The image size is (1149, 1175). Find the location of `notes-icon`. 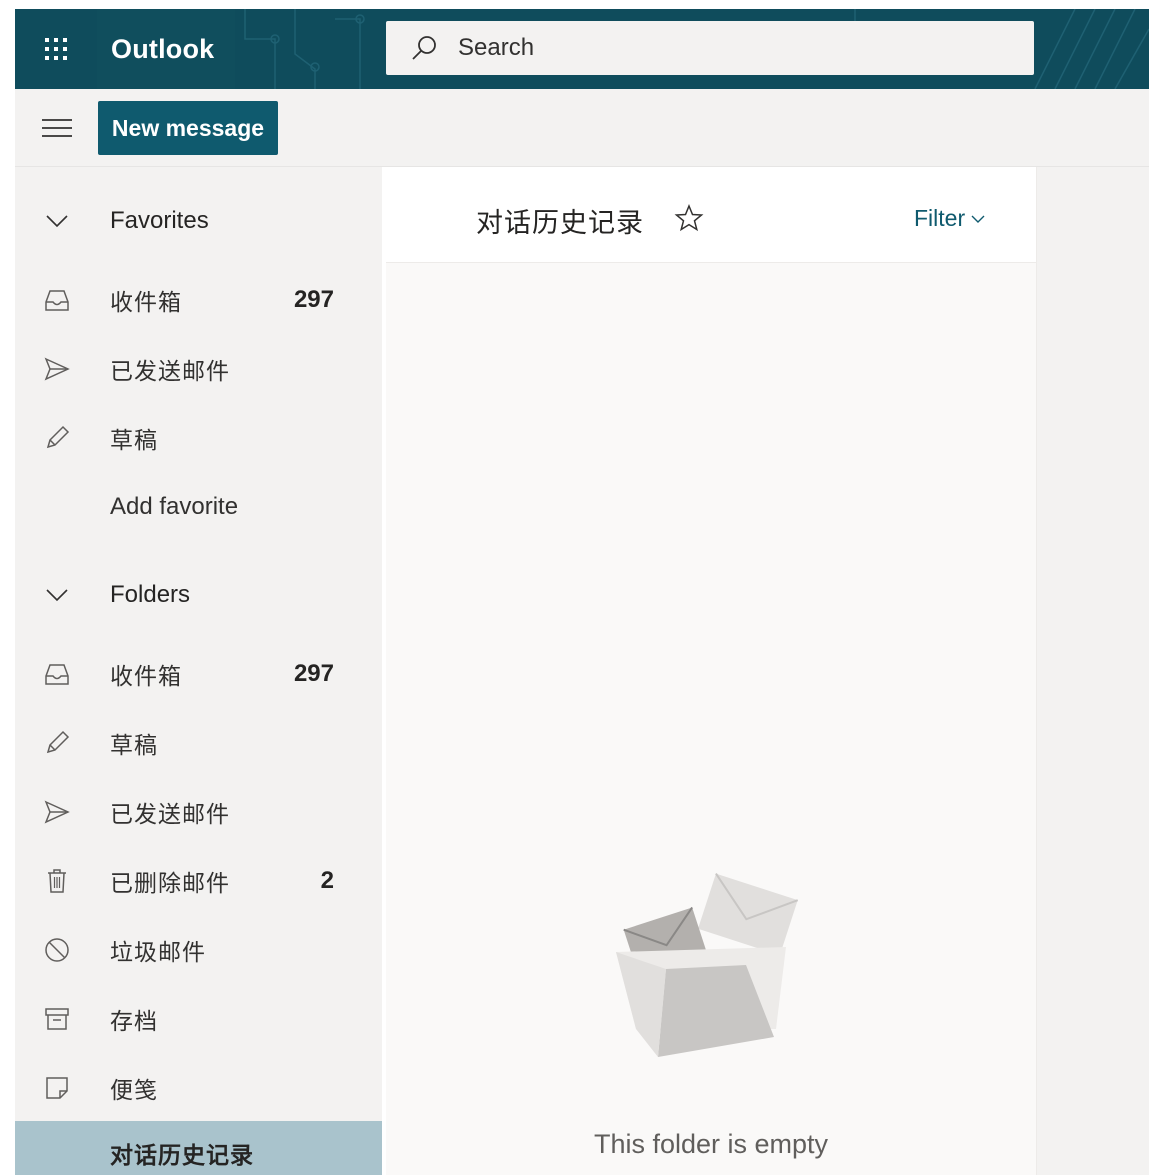

notes-icon is located at coordinates (57, 1088).